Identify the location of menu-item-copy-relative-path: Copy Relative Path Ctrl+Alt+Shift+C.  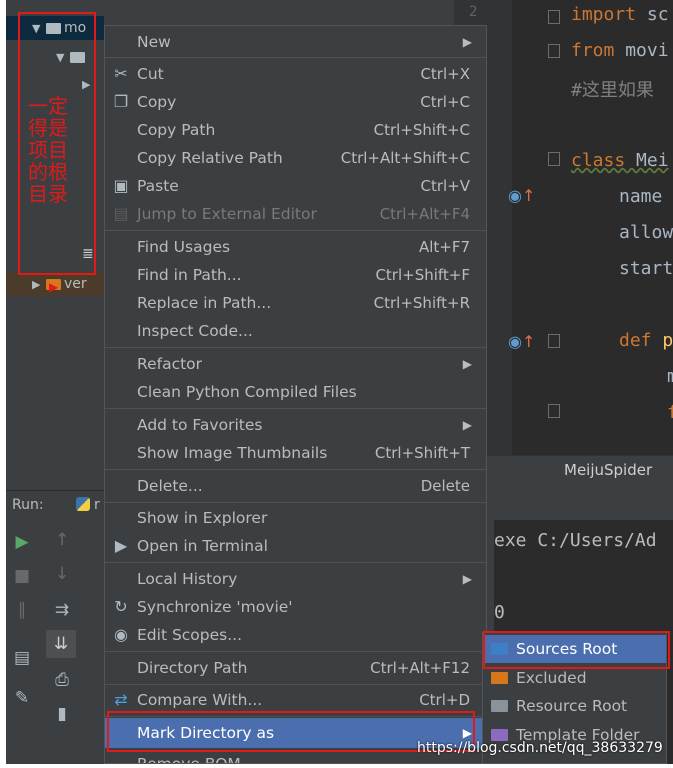
(295, 158).